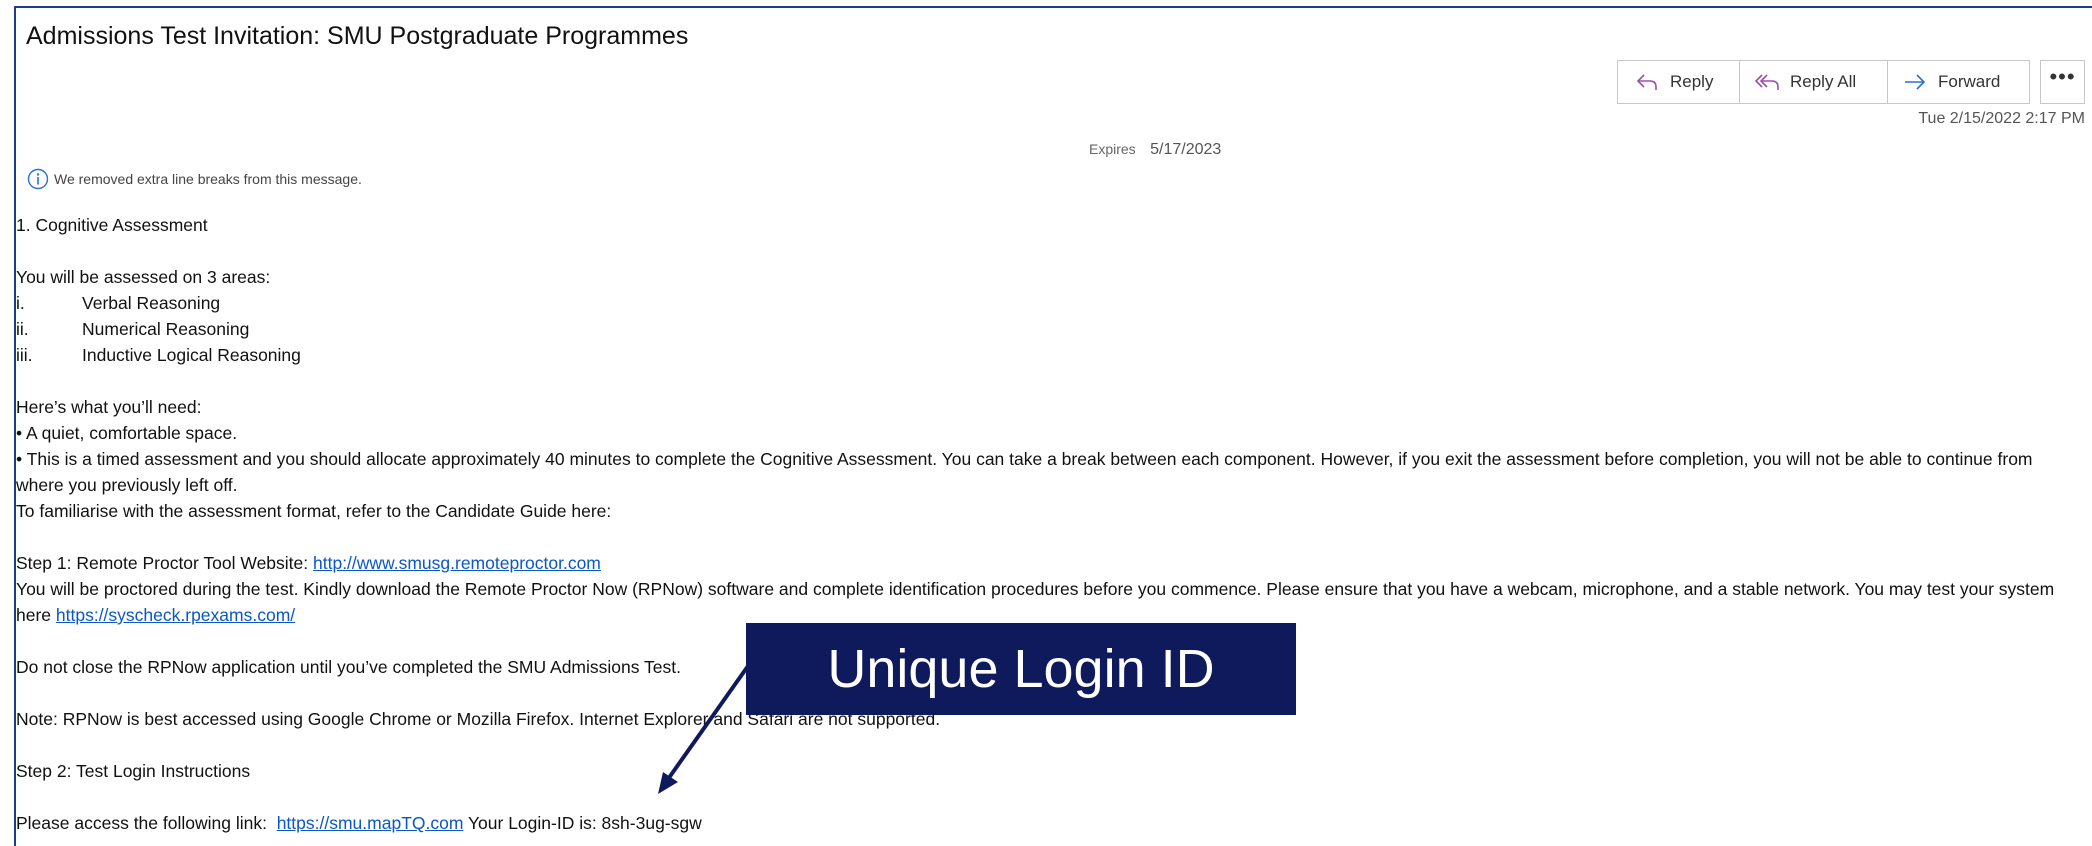 The height and width of the screenshot is (846, 2092). I want to click on list-item: i. Verbal Reasoning, so click(118, 303).